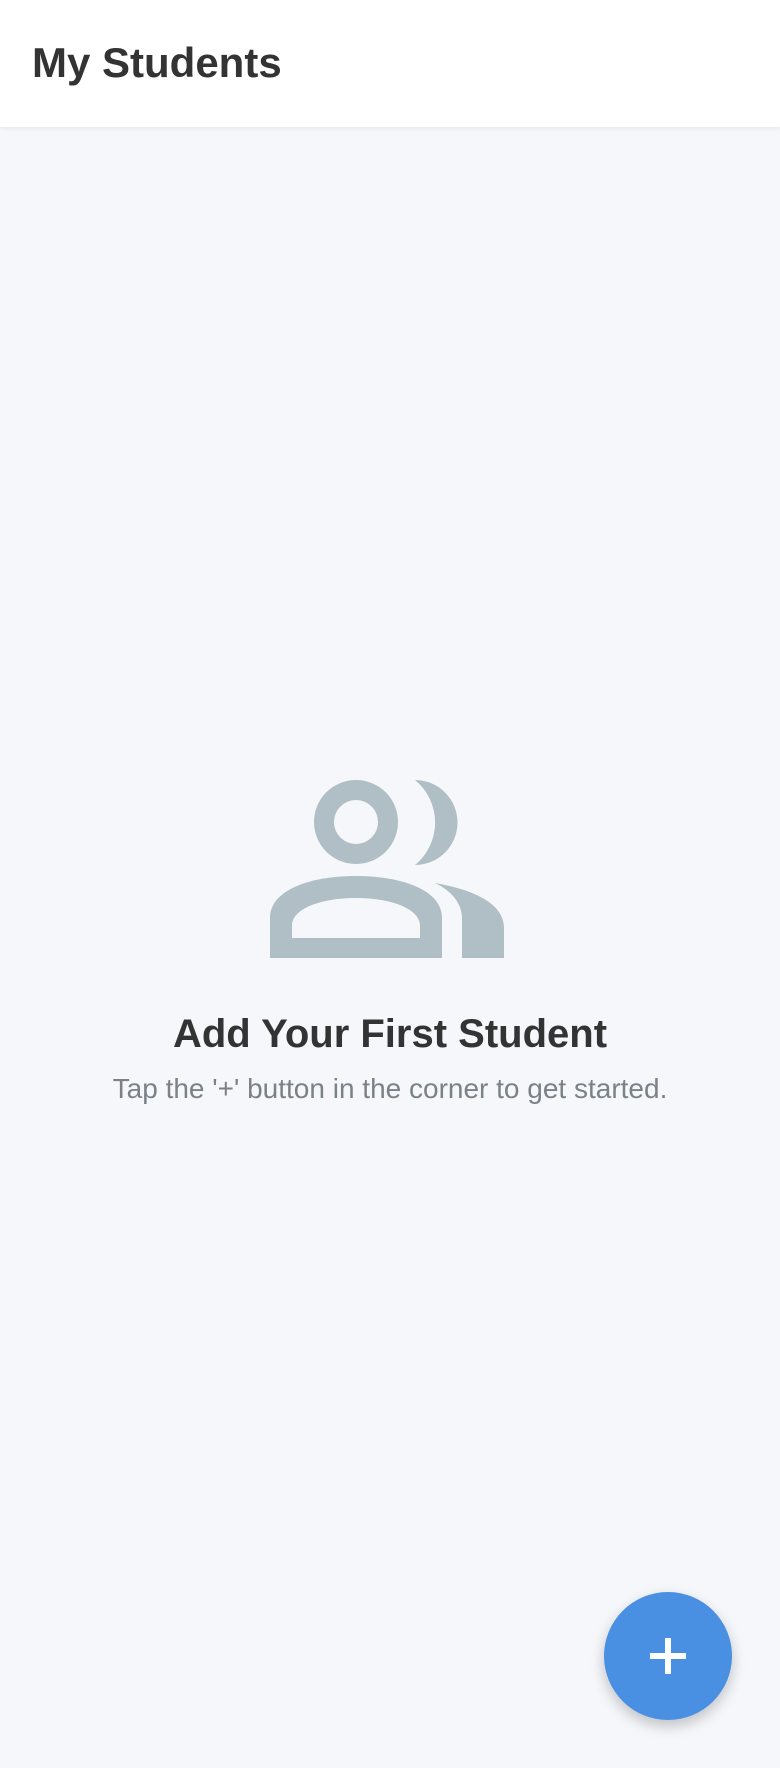  What do you see at coordinates (390, 1034) in the screenshot?
I see `empty-state-title: Add Your First Student` at bounding box center [390, 1034].